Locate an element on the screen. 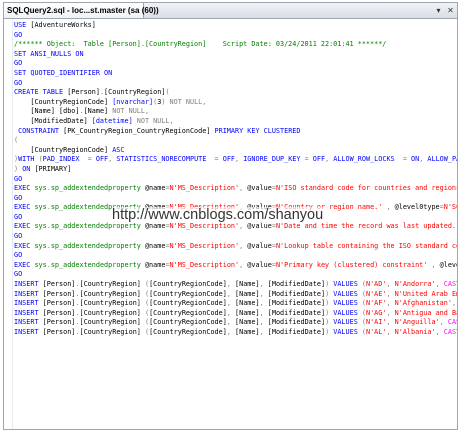 This screenshot has height=434, width=460. code-line: [CountryRegionCode] ASC is located at coordinates (235, 151).